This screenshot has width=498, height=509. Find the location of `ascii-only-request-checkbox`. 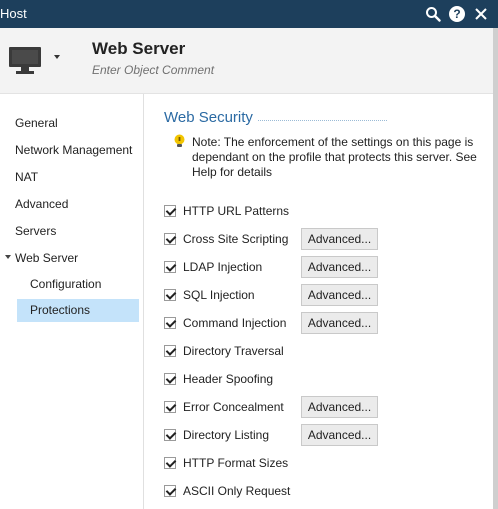

ascii-only-request-checkbox is located at coordinates (170, 491).